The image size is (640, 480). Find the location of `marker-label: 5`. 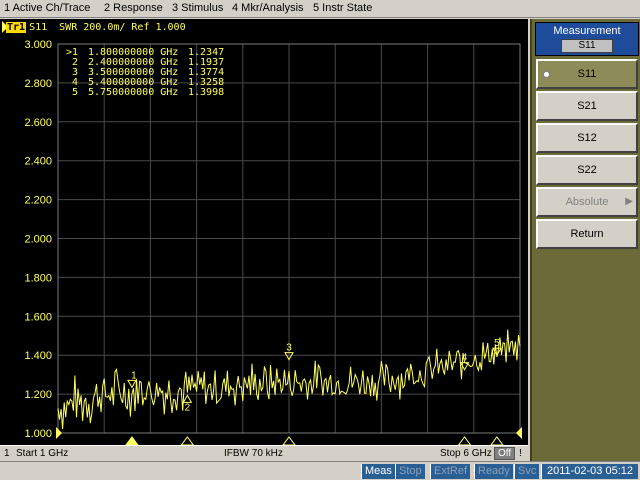

marker-label: 5 is located at coordinates (497, 343).